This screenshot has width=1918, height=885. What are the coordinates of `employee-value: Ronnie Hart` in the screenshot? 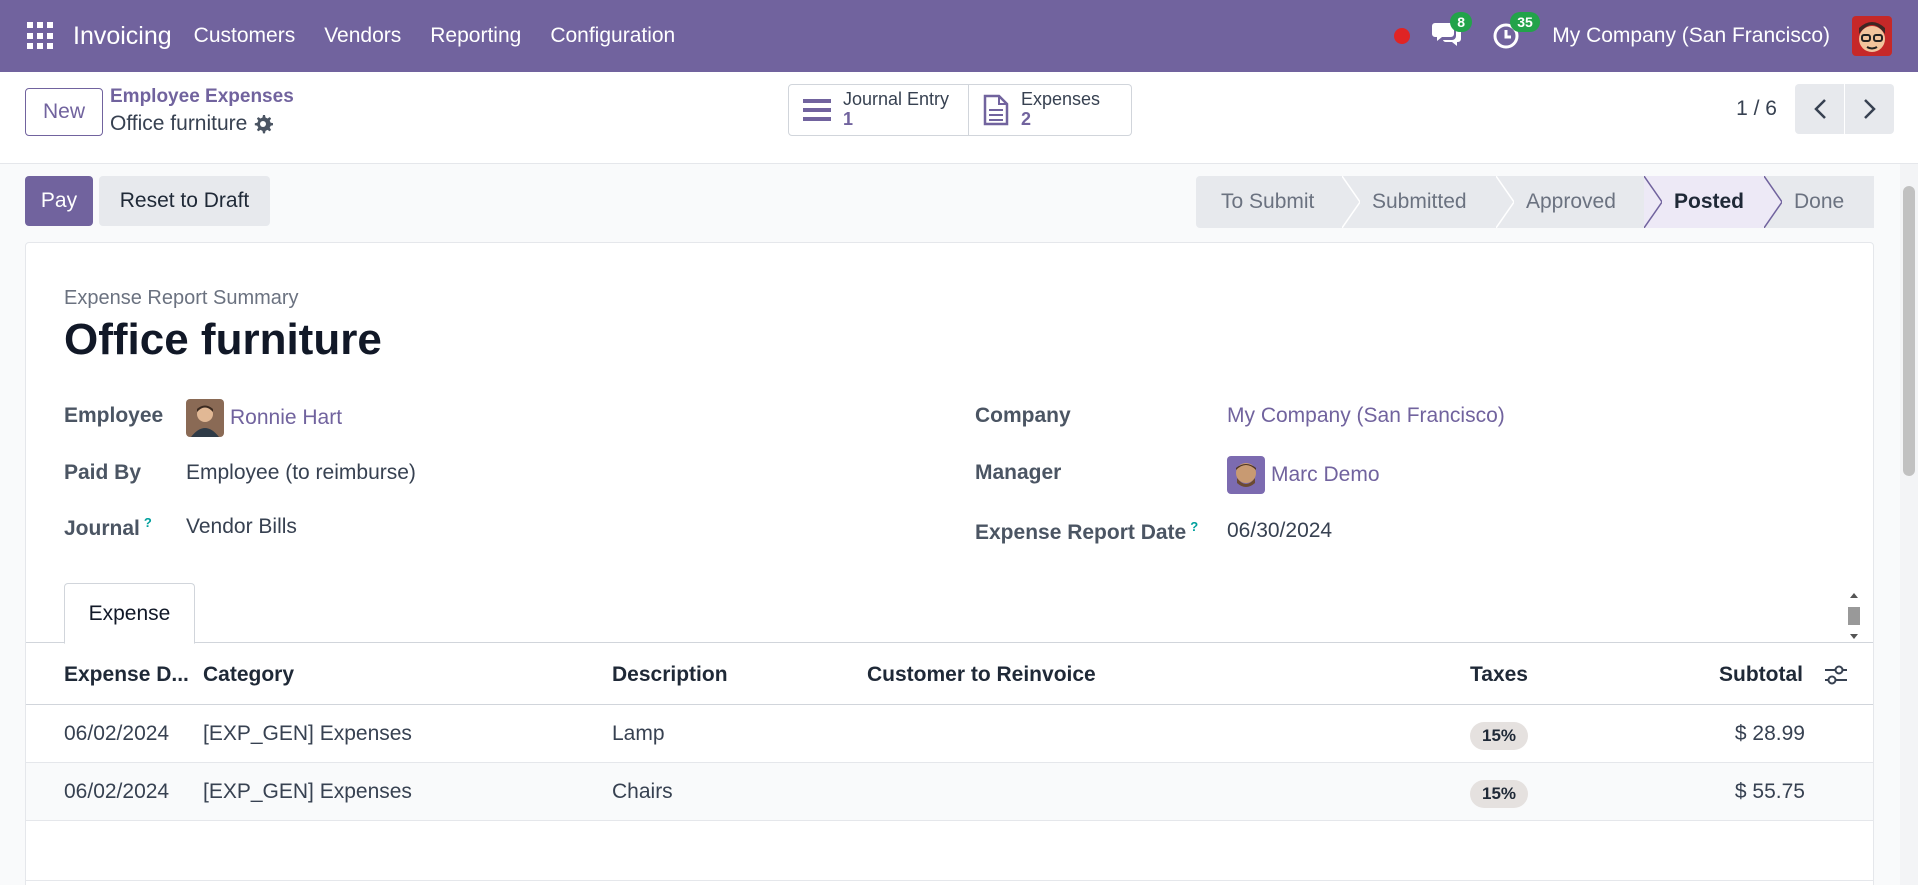 It's located at (286, 417).